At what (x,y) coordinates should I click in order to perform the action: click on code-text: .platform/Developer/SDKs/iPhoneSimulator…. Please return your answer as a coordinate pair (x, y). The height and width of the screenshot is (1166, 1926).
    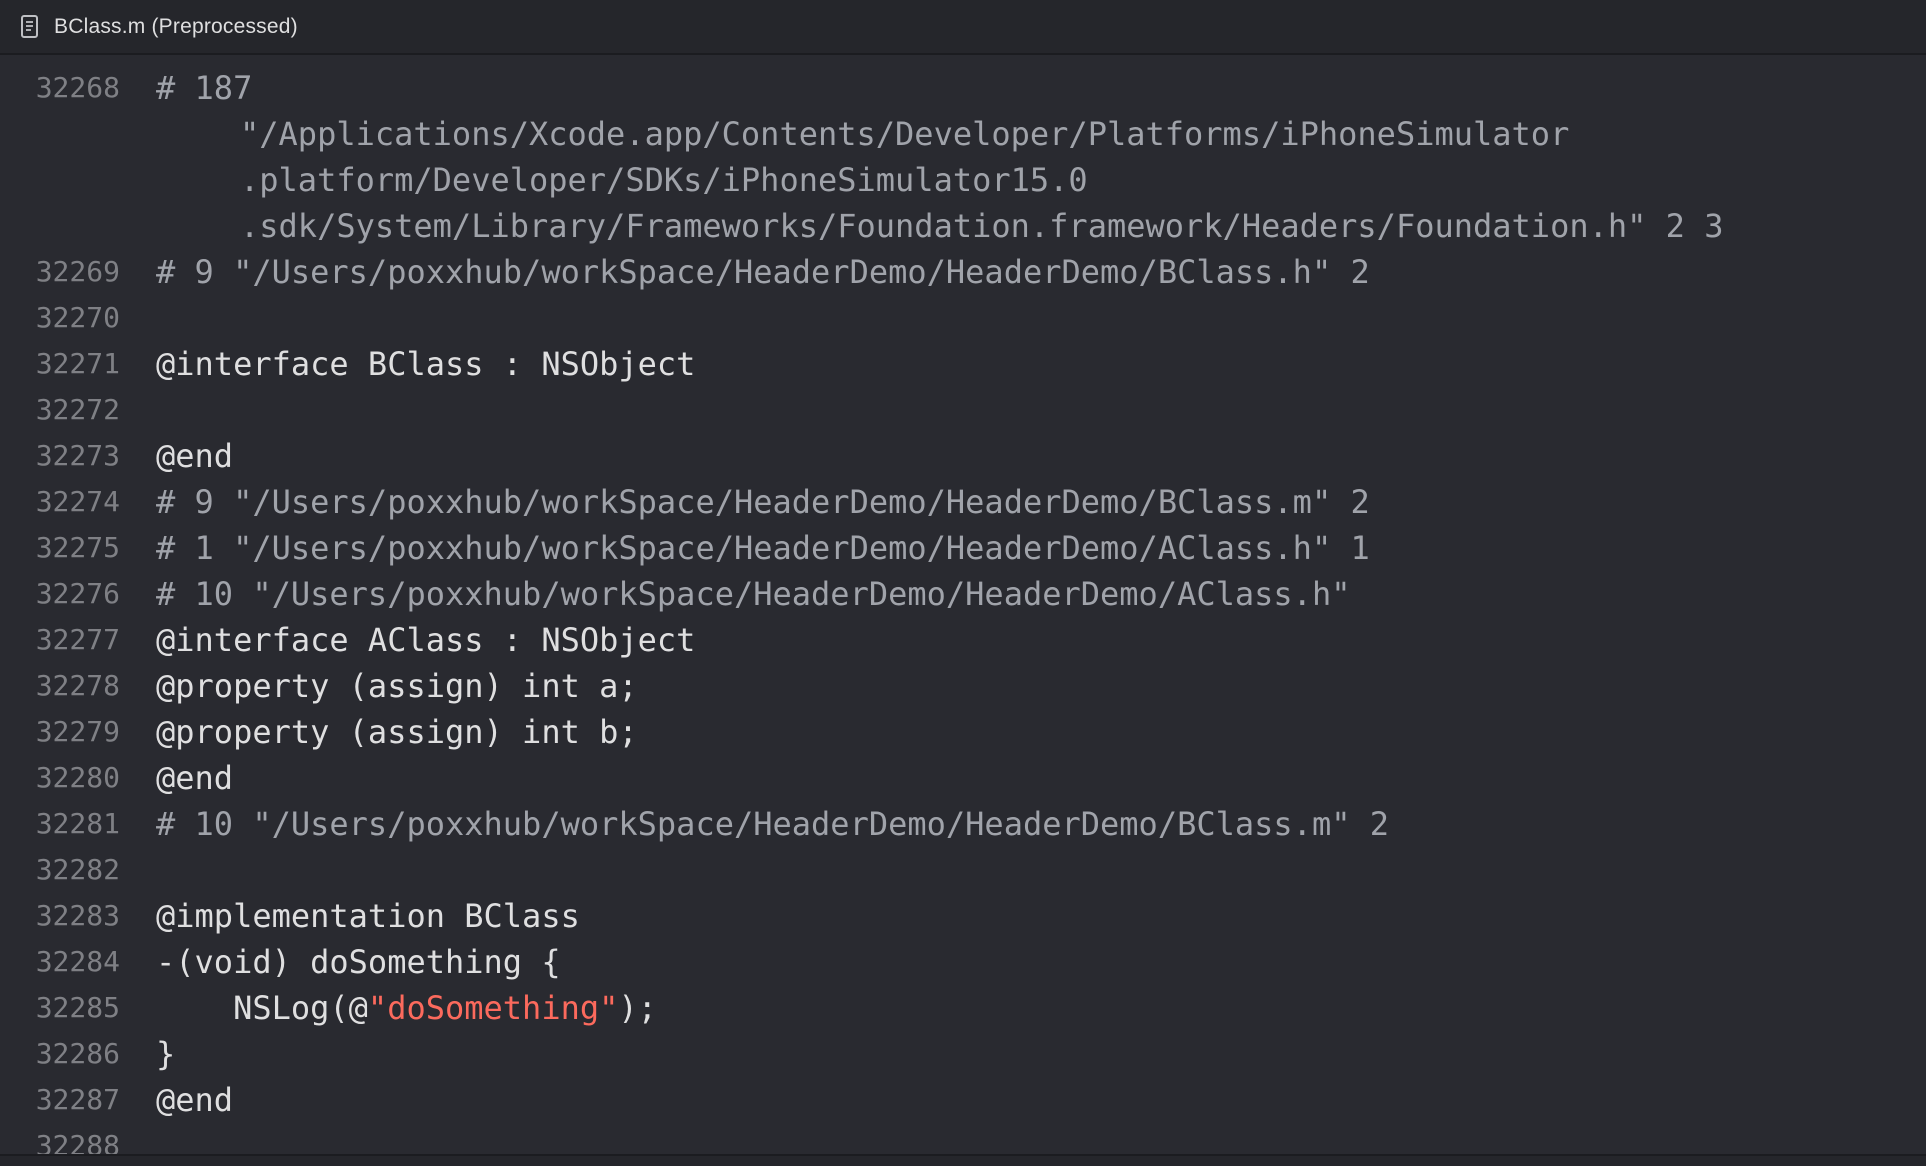
    Looking at the image, I should click on (664, 180).